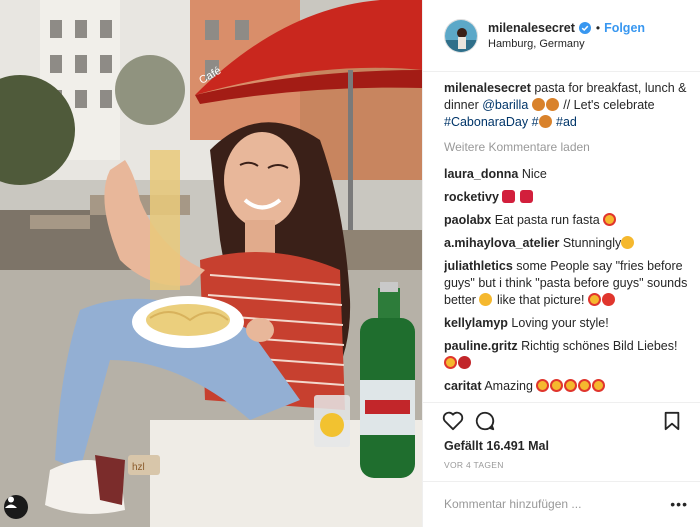 This screenshot has height=527, width=700. I want to click on comment-username: pauline.gritz, so click(481, 346).